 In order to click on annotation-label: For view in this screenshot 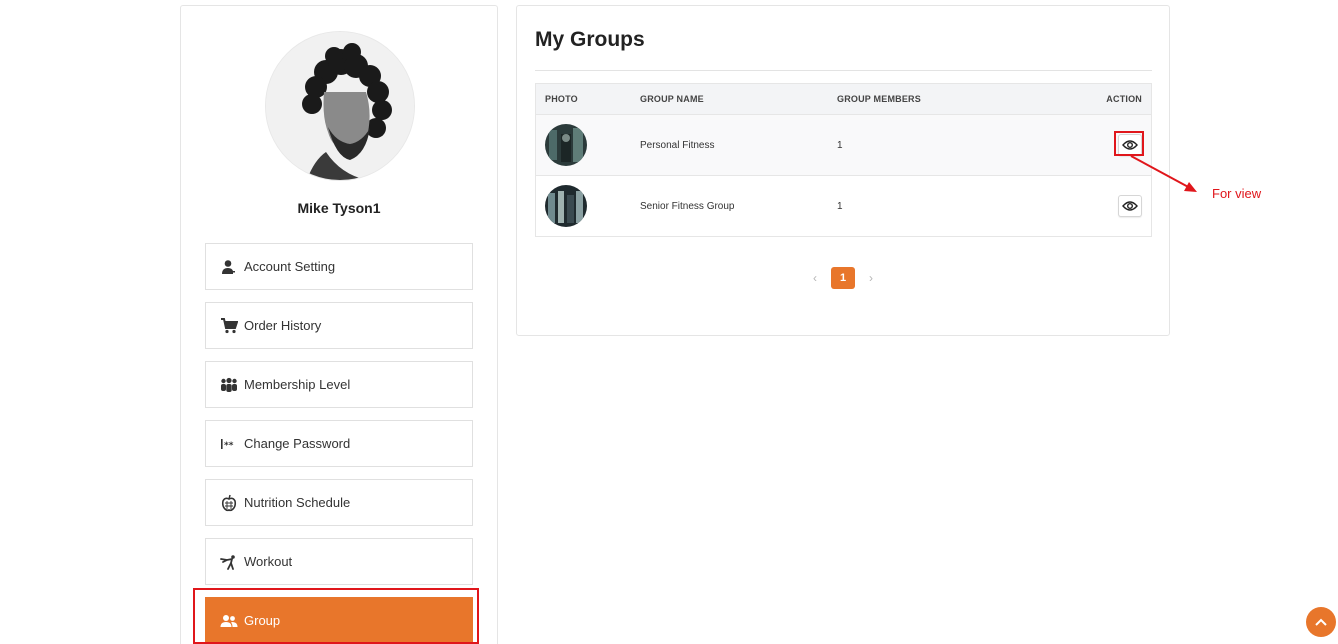, I will do `click(1237, 193)`.